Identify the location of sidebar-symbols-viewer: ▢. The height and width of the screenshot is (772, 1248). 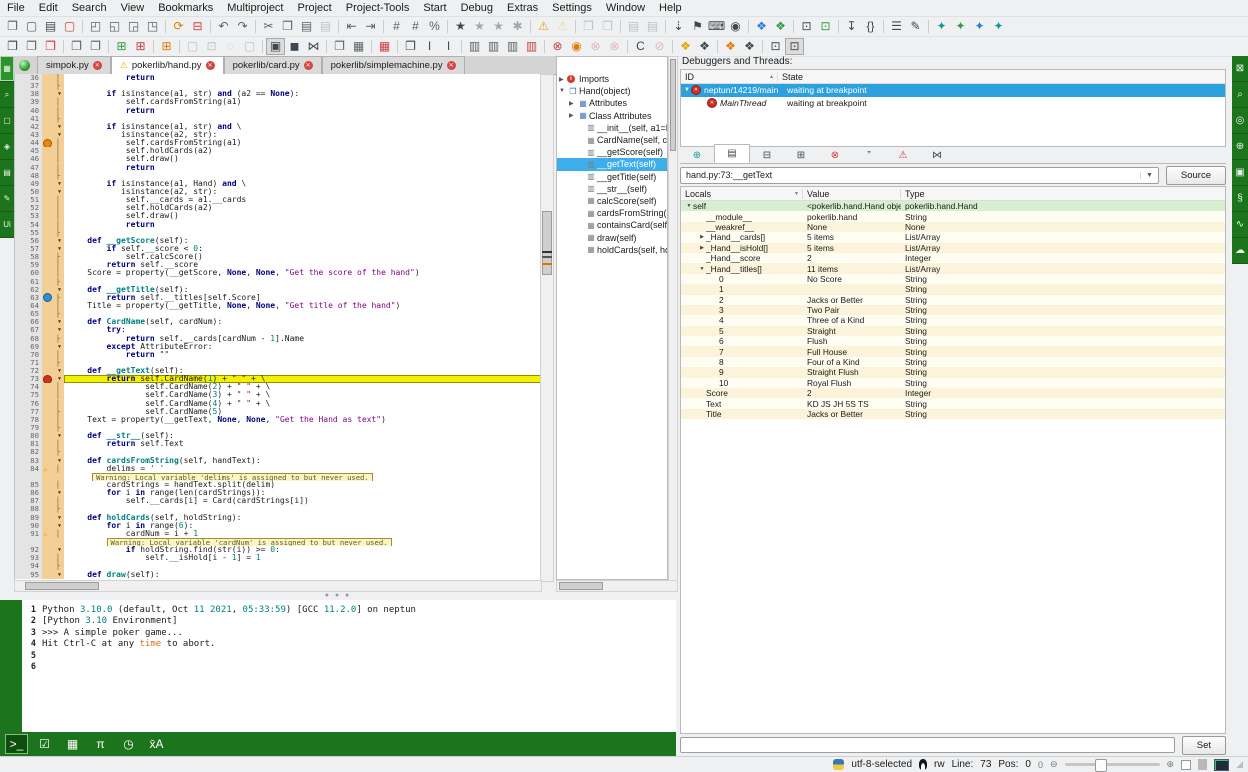
(7, 121).